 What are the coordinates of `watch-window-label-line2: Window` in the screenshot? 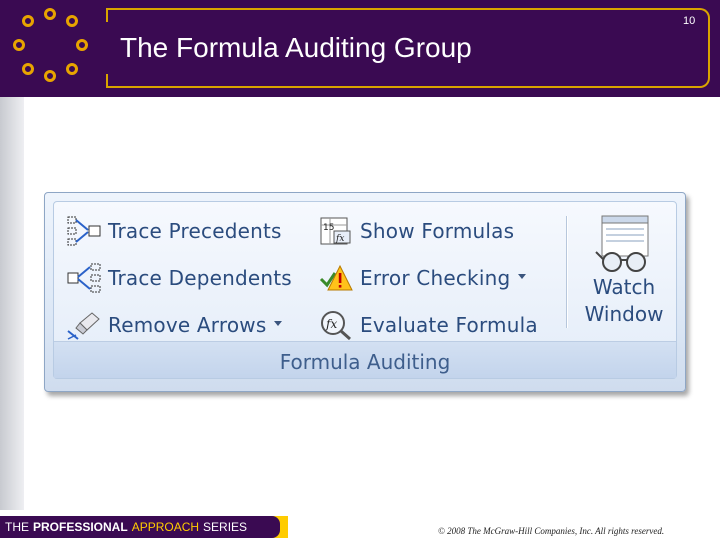 It's located at (624, 314).